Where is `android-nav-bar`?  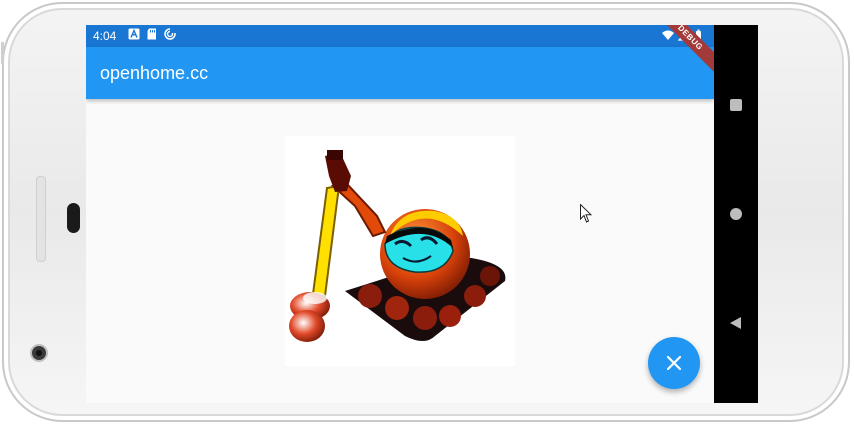 android-nav-bar is located at coordinates (736, 214).